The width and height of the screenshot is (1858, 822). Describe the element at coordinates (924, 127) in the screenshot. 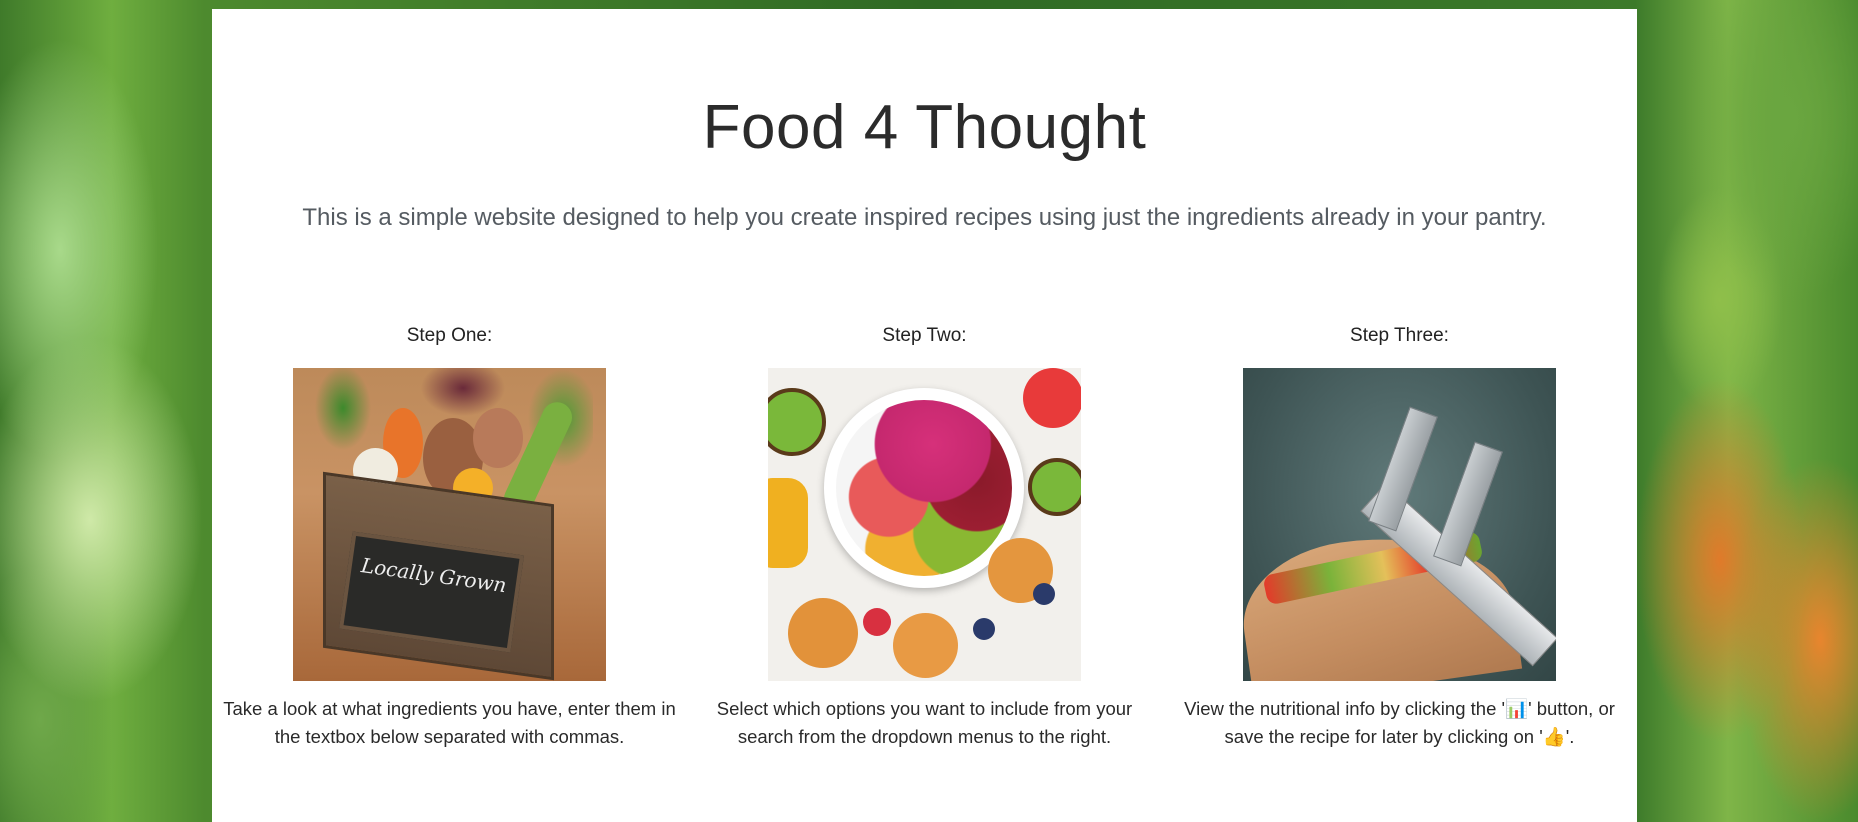

I see `page-title: Food 4 Thought` at that location.